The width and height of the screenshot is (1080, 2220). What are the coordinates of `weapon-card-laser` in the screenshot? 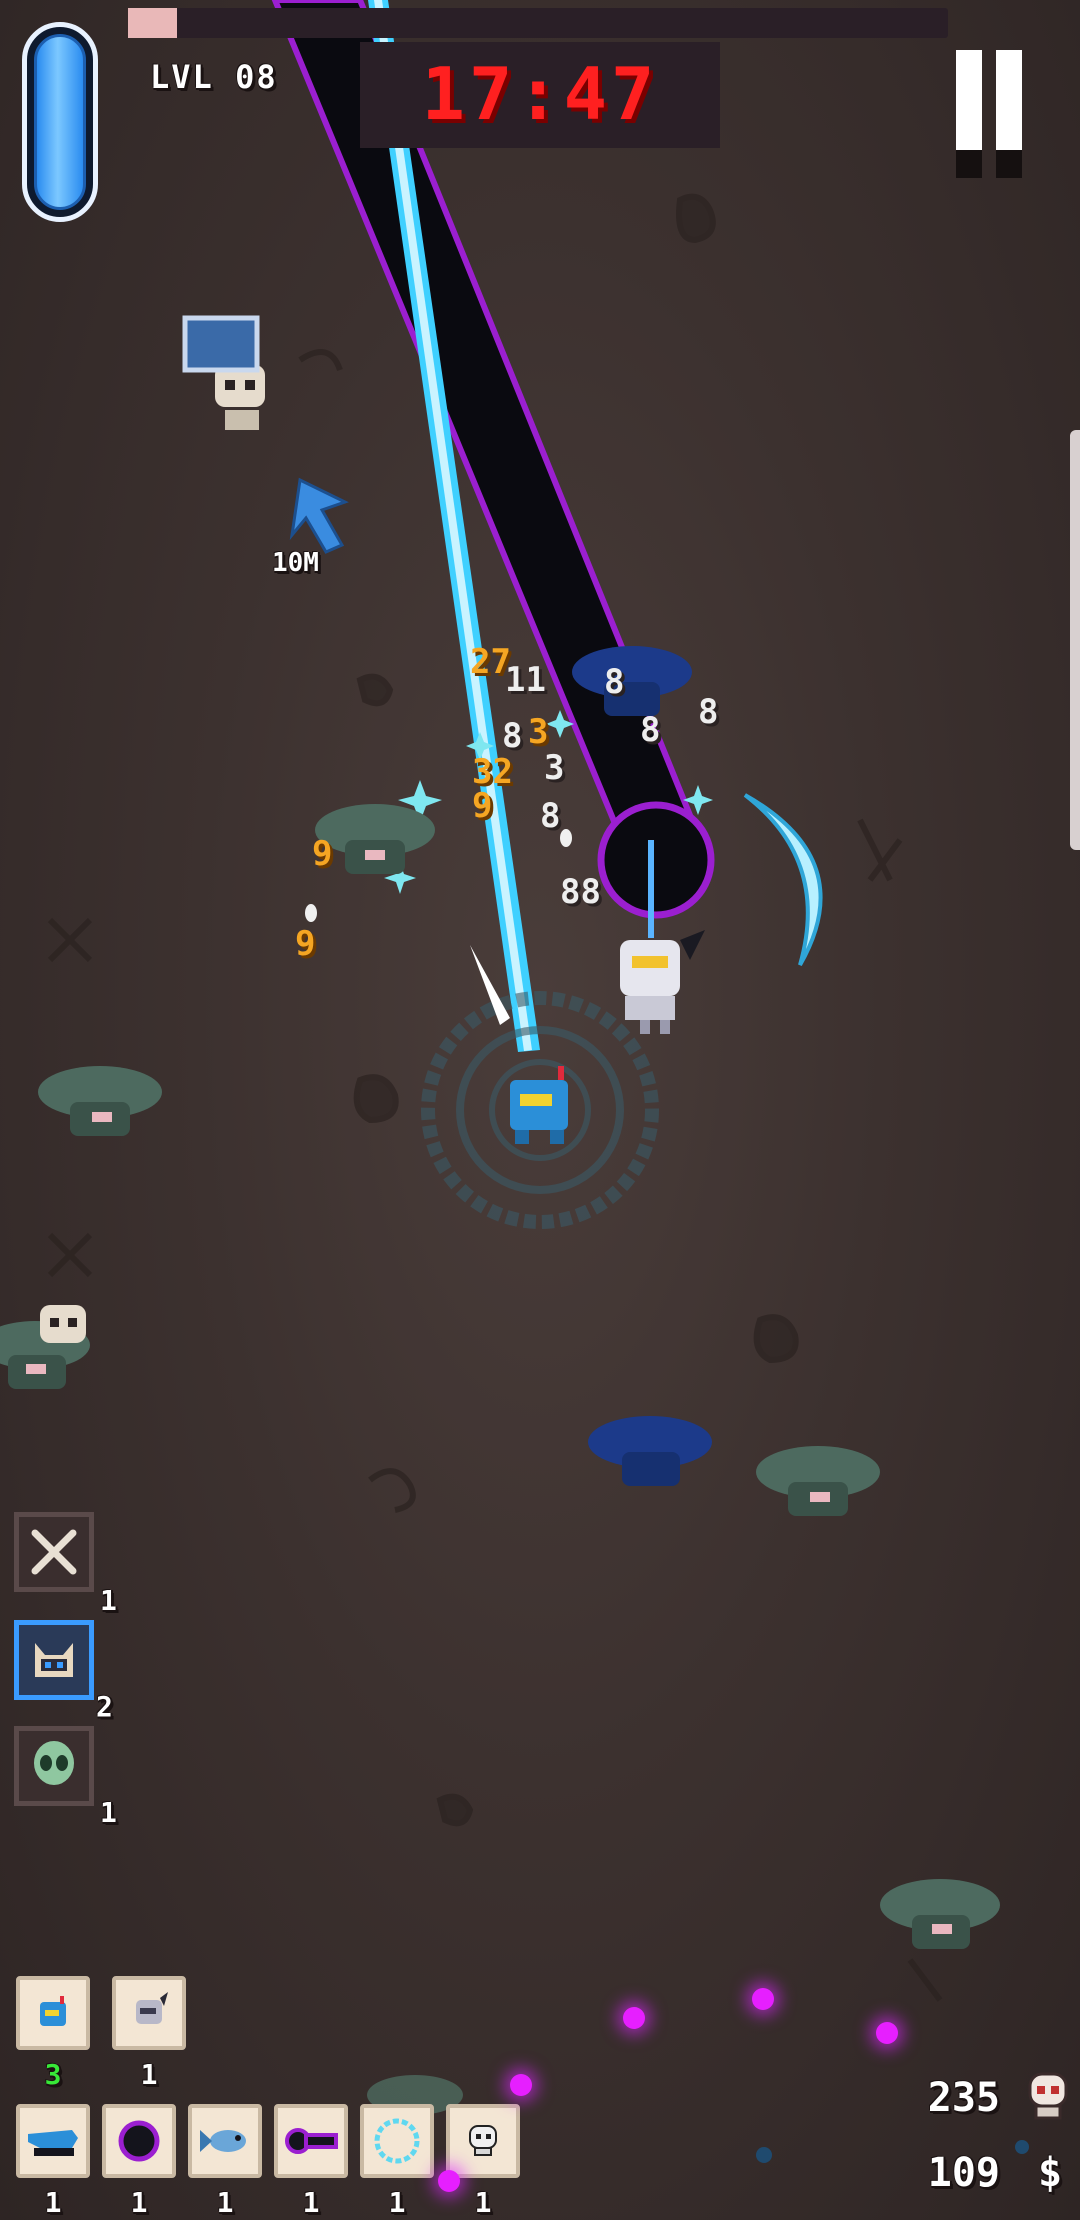 It's located at (53, 2141).